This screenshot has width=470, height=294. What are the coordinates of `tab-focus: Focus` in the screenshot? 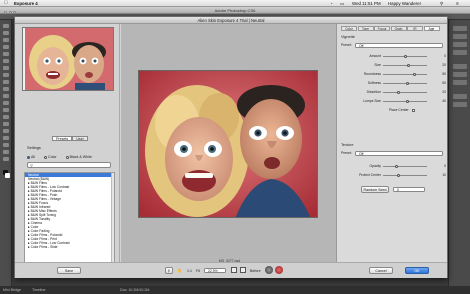 It's located at (382, 28).